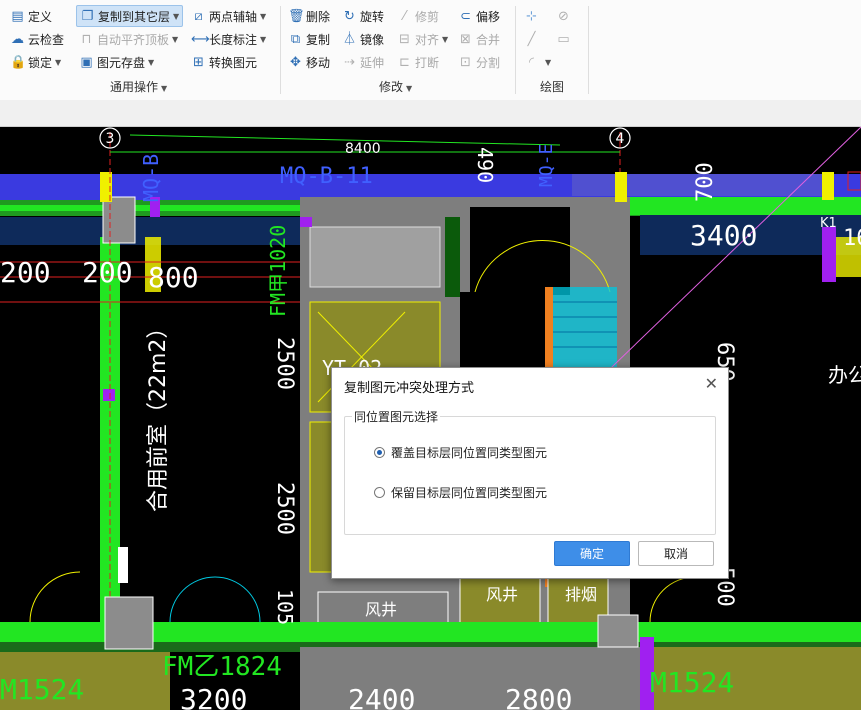 The height and width of the screenshot is (710, 861). I want to click on extend-button: ⇢ 延伸, so click(363, 62).